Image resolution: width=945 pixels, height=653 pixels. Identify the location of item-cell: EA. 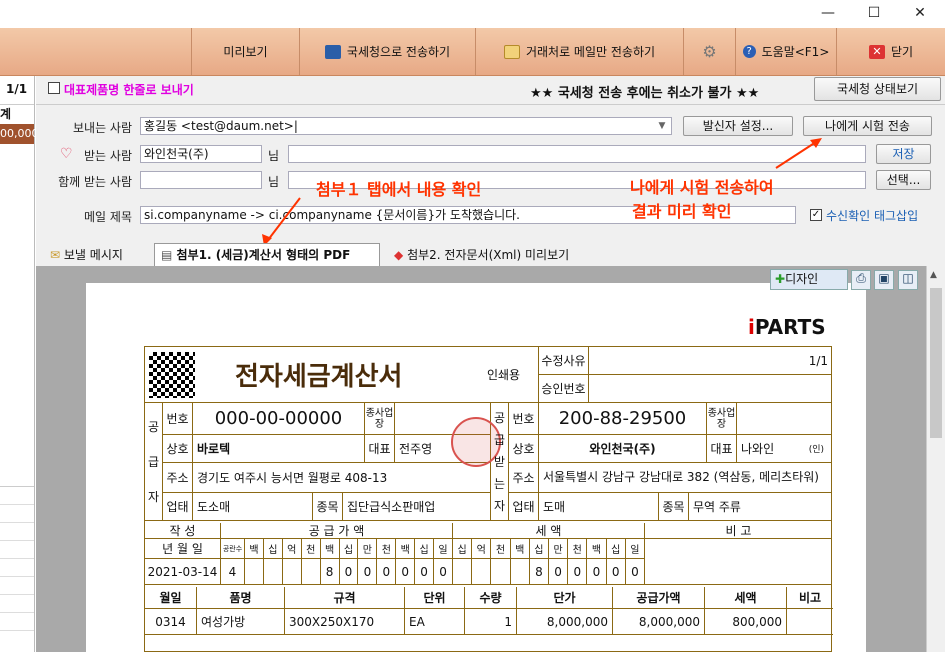
(435, 622).